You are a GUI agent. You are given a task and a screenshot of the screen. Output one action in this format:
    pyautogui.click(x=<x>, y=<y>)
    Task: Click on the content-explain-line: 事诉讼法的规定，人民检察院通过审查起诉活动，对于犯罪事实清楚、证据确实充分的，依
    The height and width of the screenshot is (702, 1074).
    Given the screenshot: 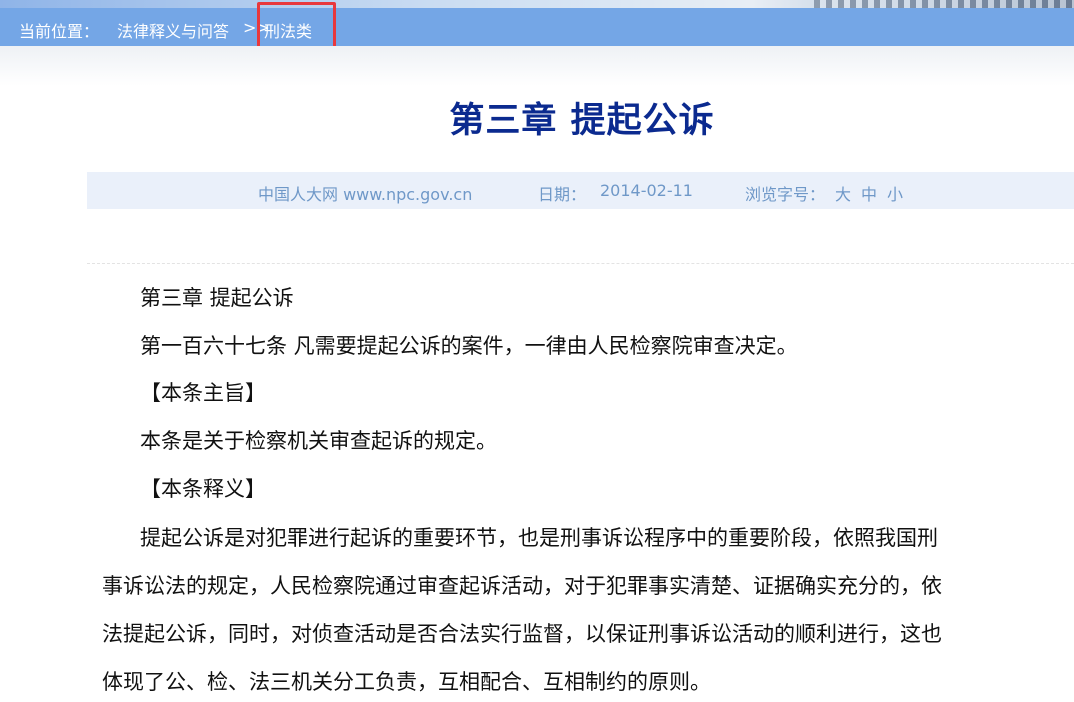 What is the action you would take?
    pyautogui.click(x=522, y=586)
    